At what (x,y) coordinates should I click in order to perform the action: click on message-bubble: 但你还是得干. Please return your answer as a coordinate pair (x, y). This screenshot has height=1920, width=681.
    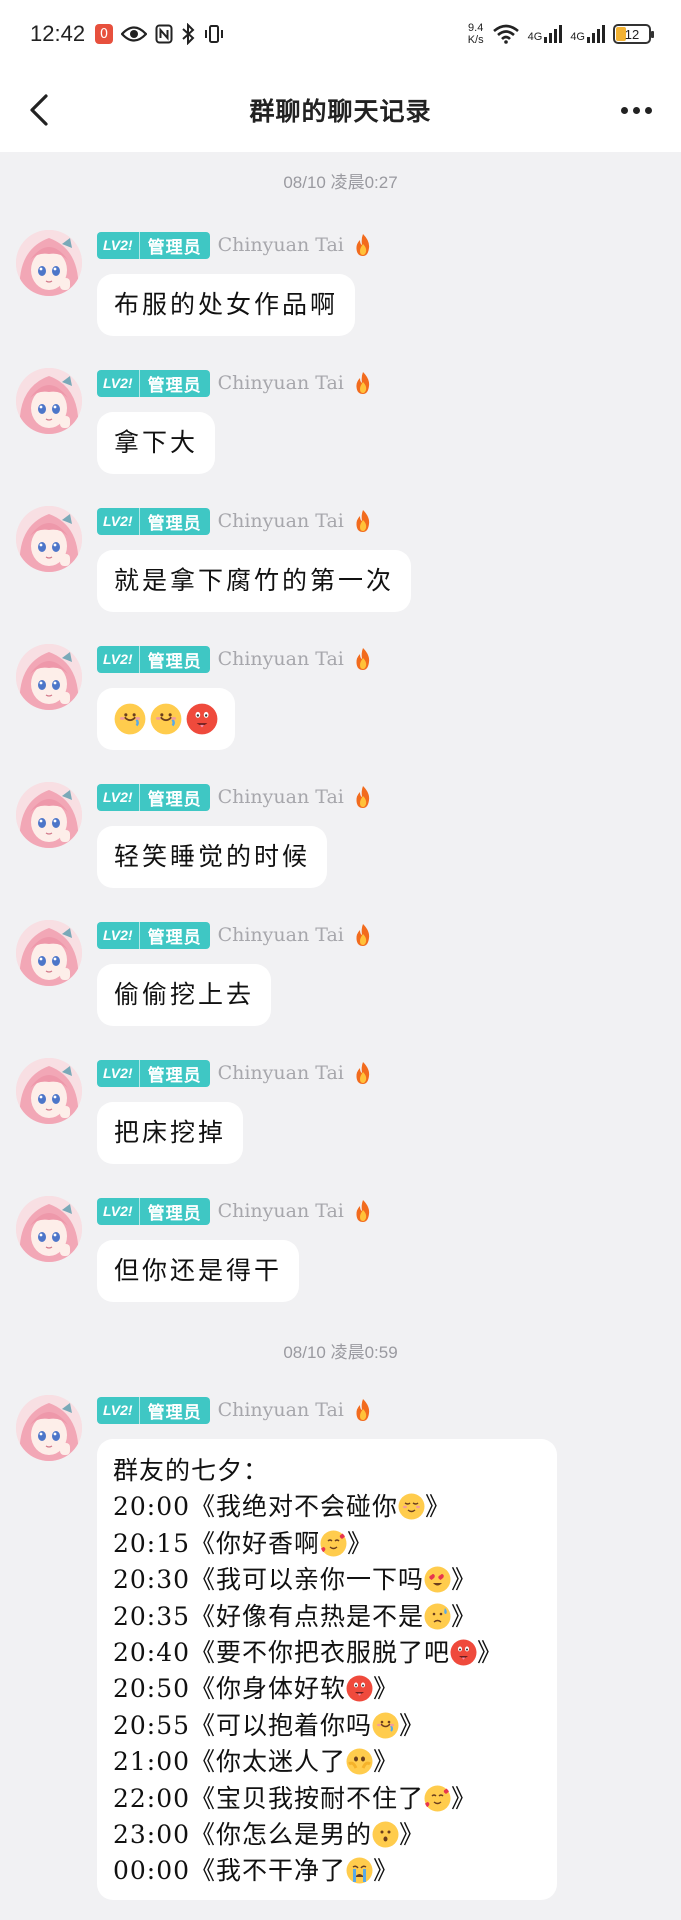
    Looking at the image, I should click on (198, 1271).